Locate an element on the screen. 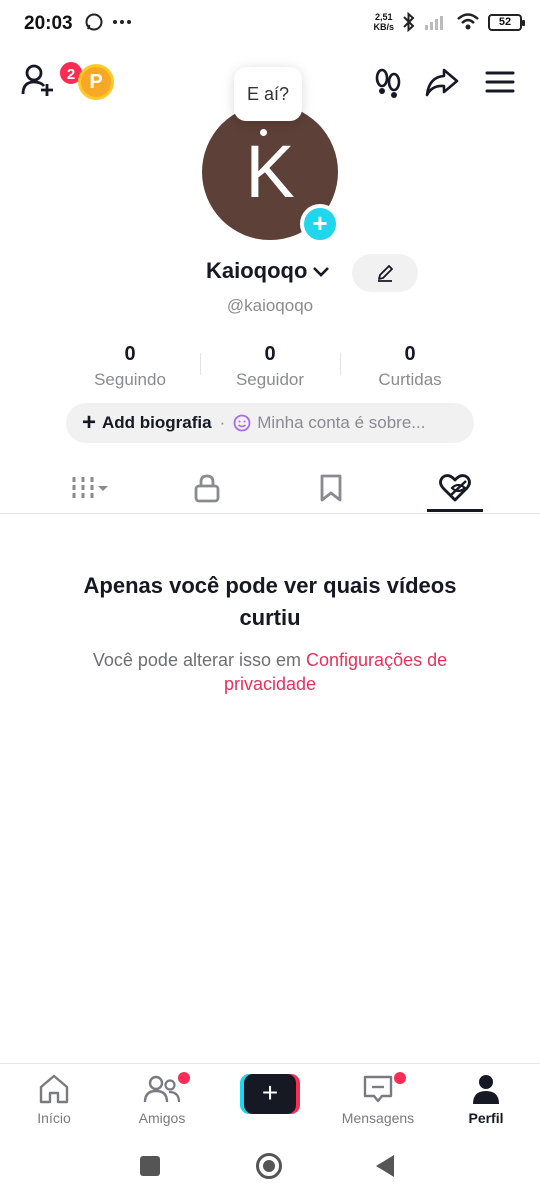 This screenshot has width=540, height=1200. bottom-navigation: Início Amigos + Mensagens Perfil is located at coordinates (270, 1098).